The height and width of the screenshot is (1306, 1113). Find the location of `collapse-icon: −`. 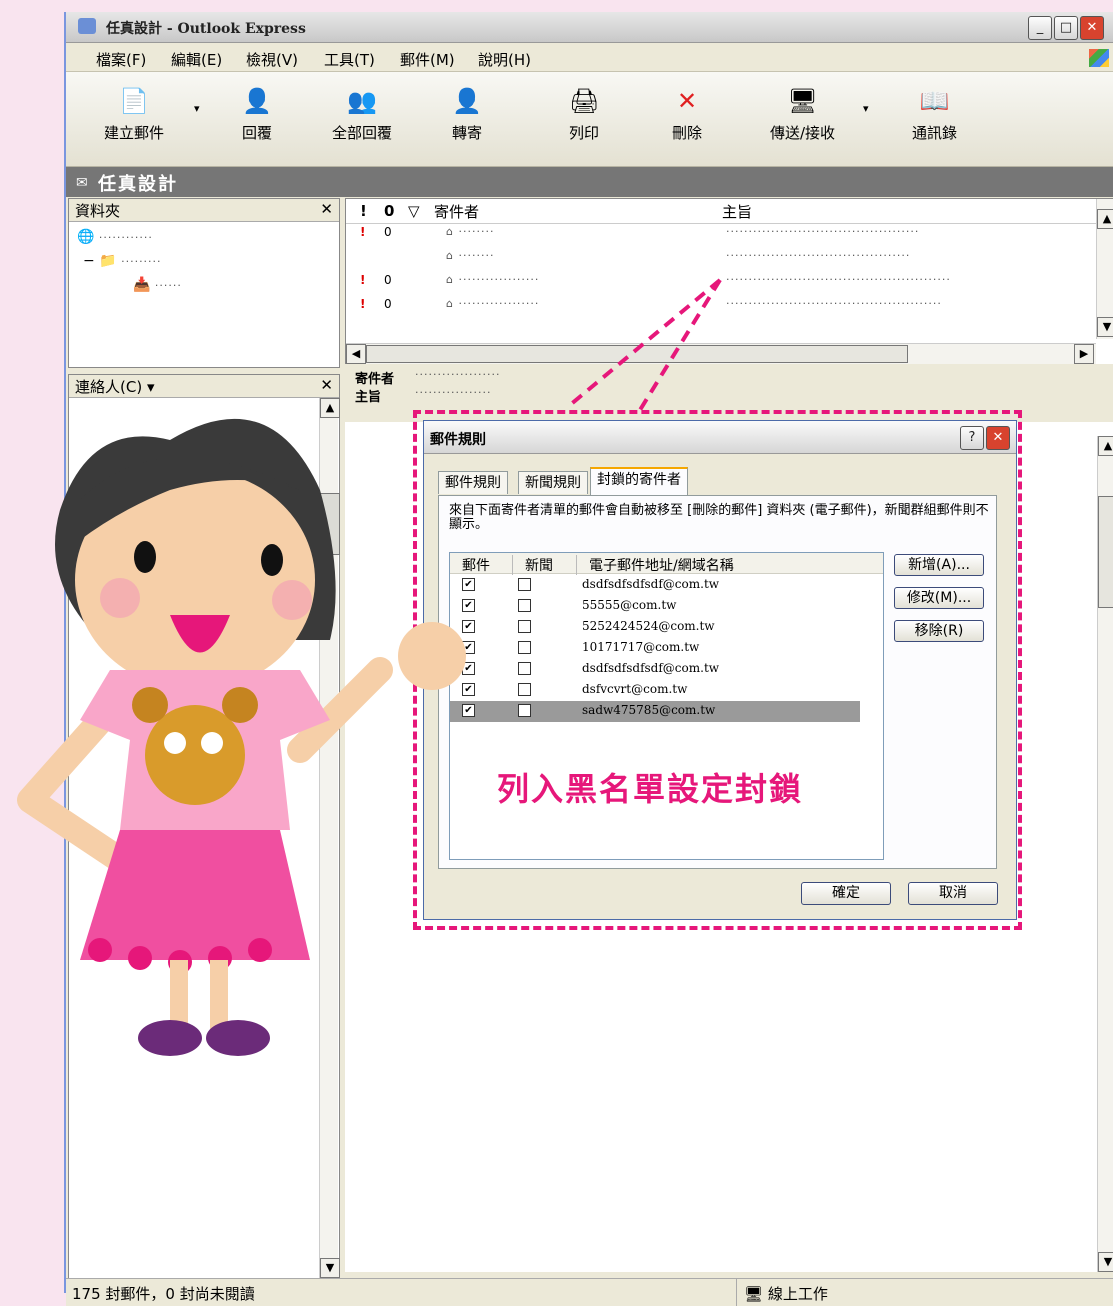

collapse-icon: − is located at coordinates (89, 261).